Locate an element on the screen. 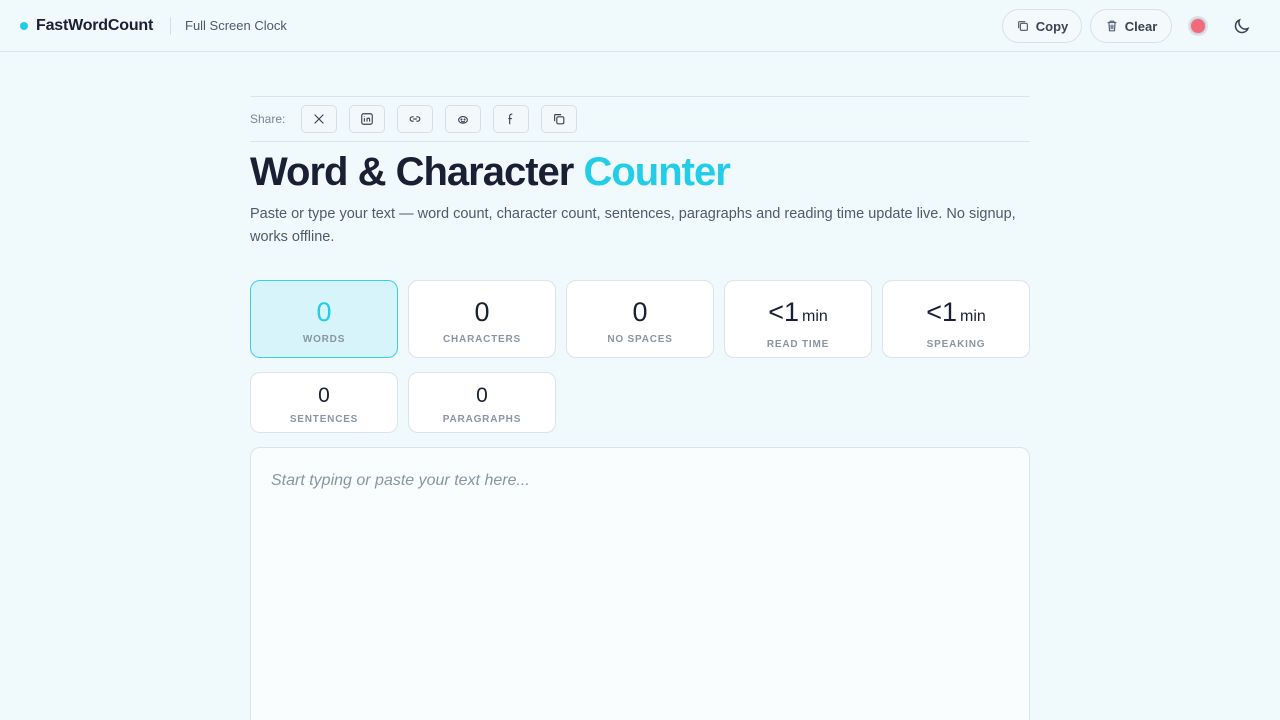 The width and height of the screenshot is (1280, 720). share-x-button is located at coordinates (319, 119).